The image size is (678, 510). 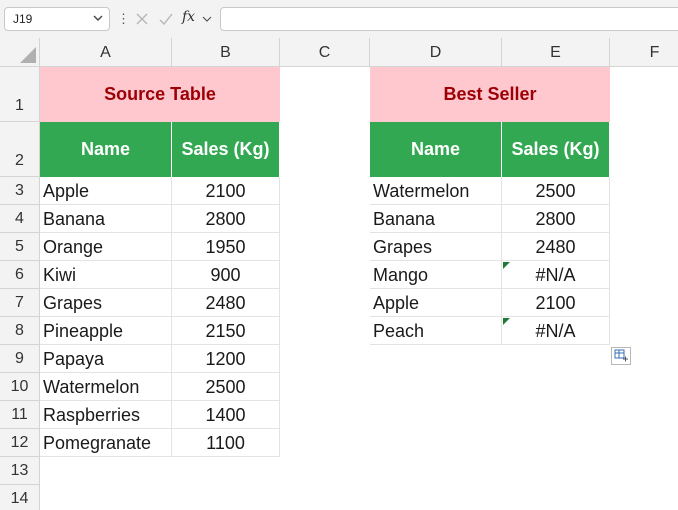 What do you see at coordinates (20, 415) in the screenshot?
I see `row-header-11: 11` at bounding box center [20, 415].